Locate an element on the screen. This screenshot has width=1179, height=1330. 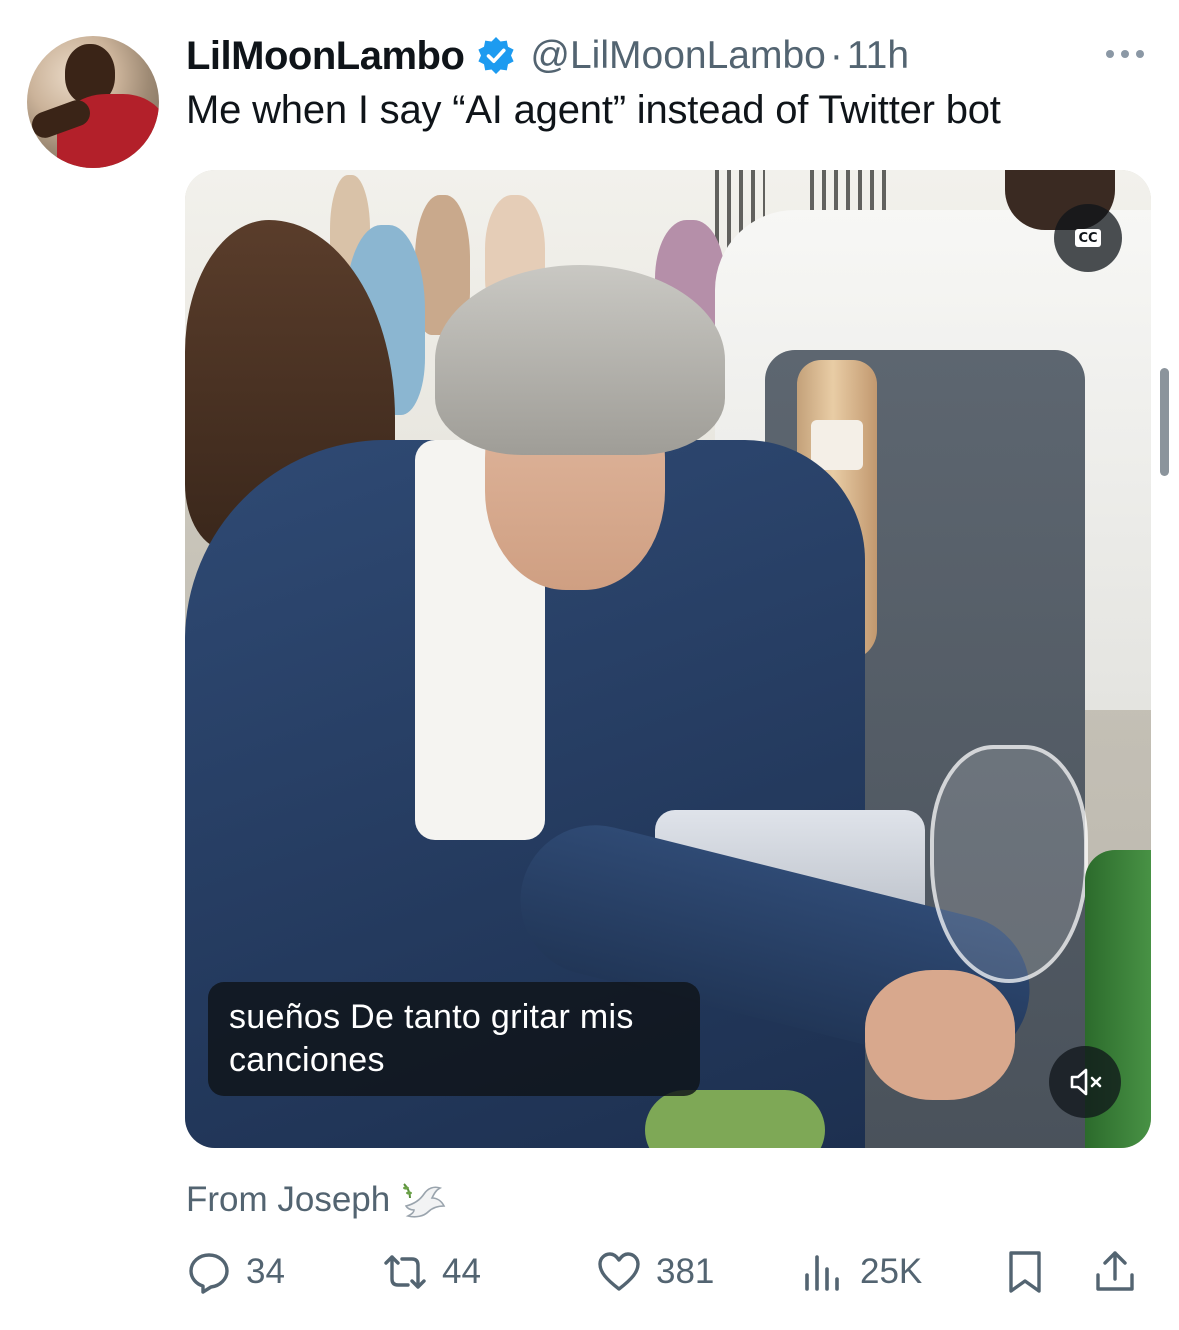
dove-icon is located at coordinates (424, 1200).